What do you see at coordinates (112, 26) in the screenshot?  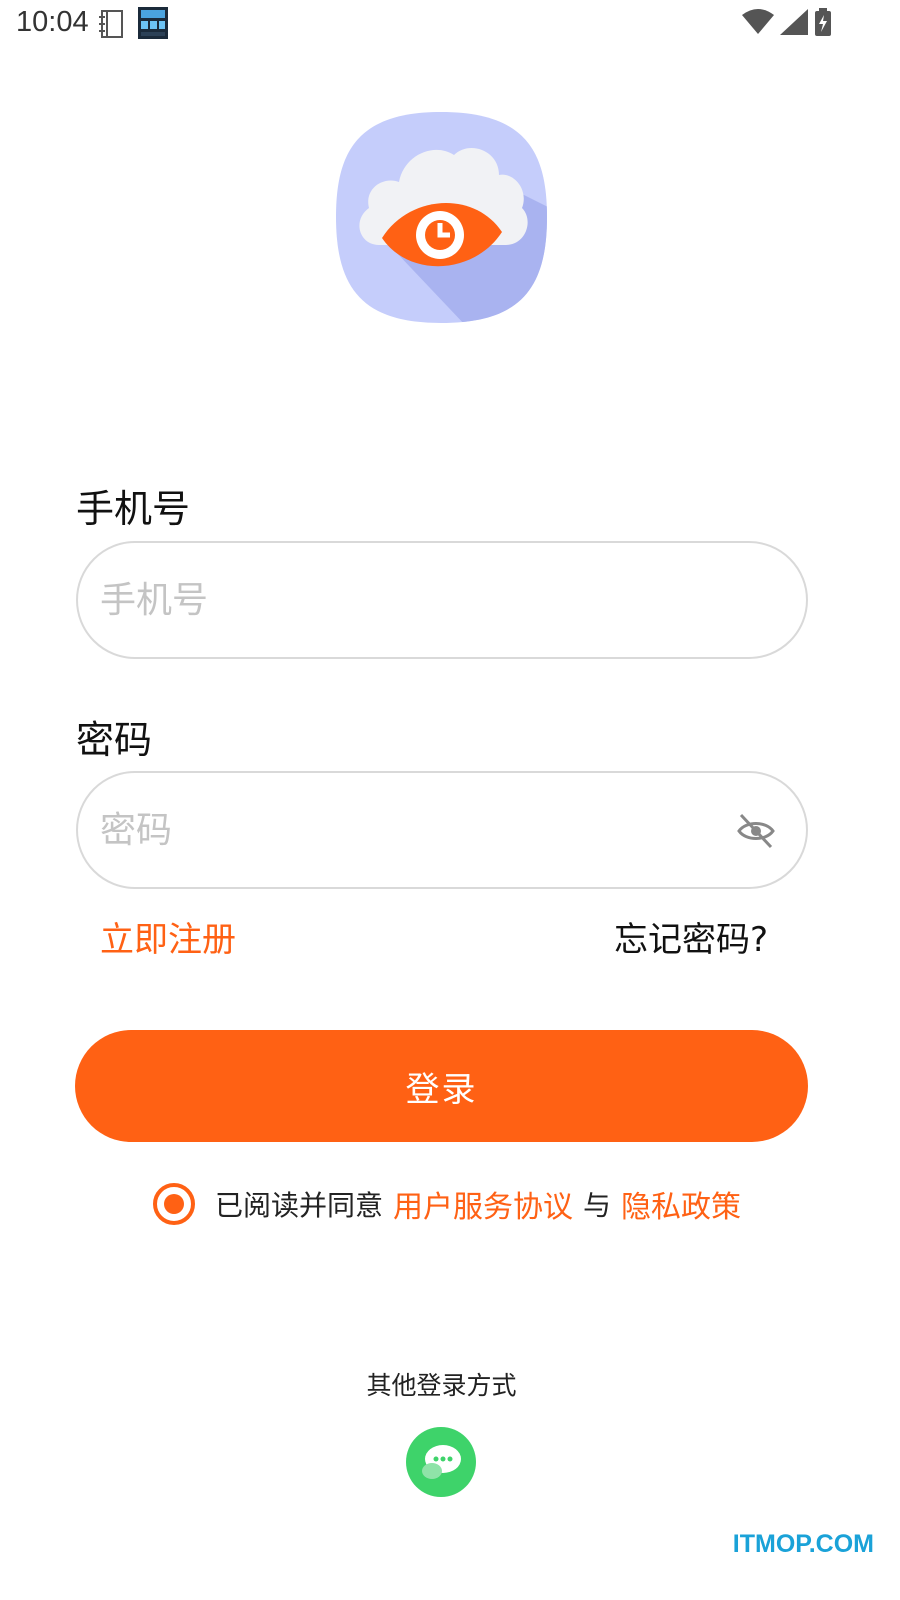 I see `notebook-icon` at bounding box center [112, 26].